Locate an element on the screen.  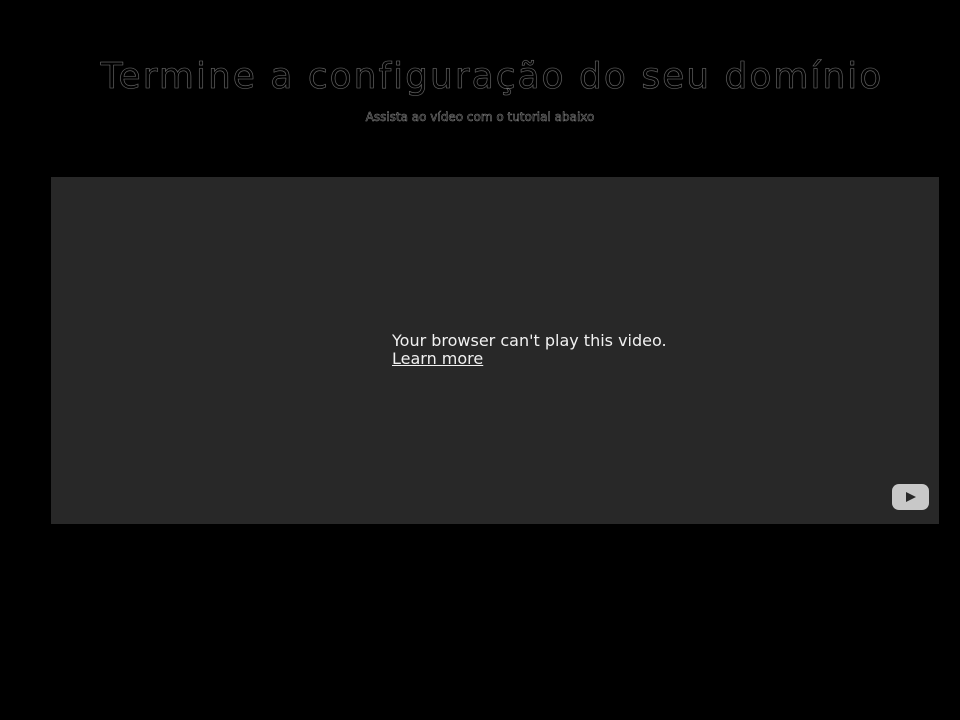
page-subtitle: Assista ao vídeo com o tutorial abaixo is located at coordinates (480, 117).